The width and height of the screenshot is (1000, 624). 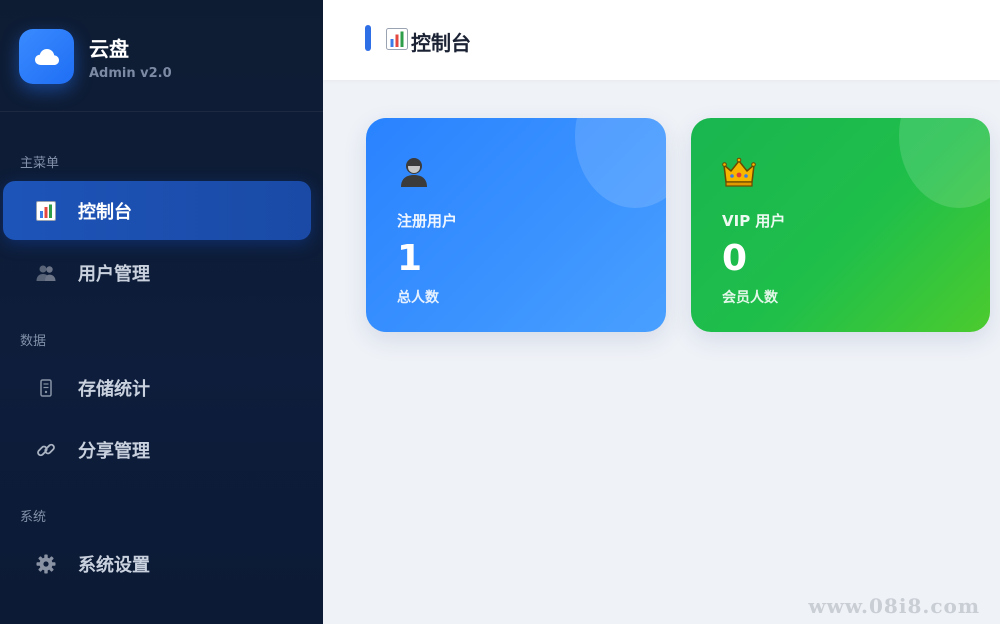 What do you see at coordinates (661, 40) in the screenshot?
I see `page-header: 控制台` at bounding box center [661, 40].